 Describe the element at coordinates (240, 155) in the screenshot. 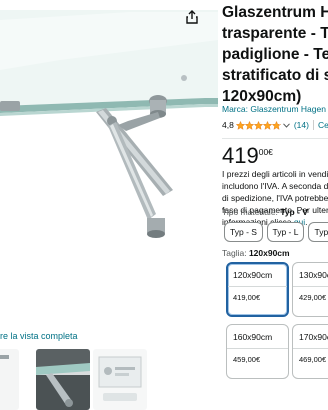

I see `price-whole: 419` at that location.